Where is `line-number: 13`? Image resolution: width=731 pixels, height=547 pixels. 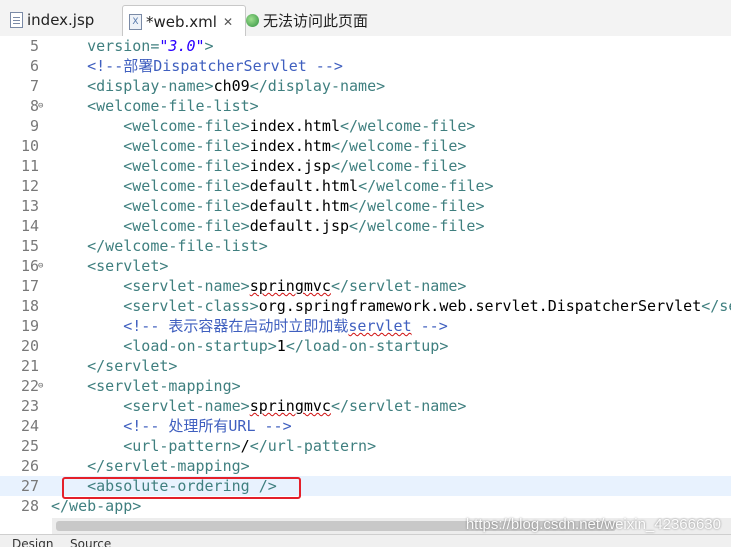 line-number: 13 is located at coordinates (29, 206).